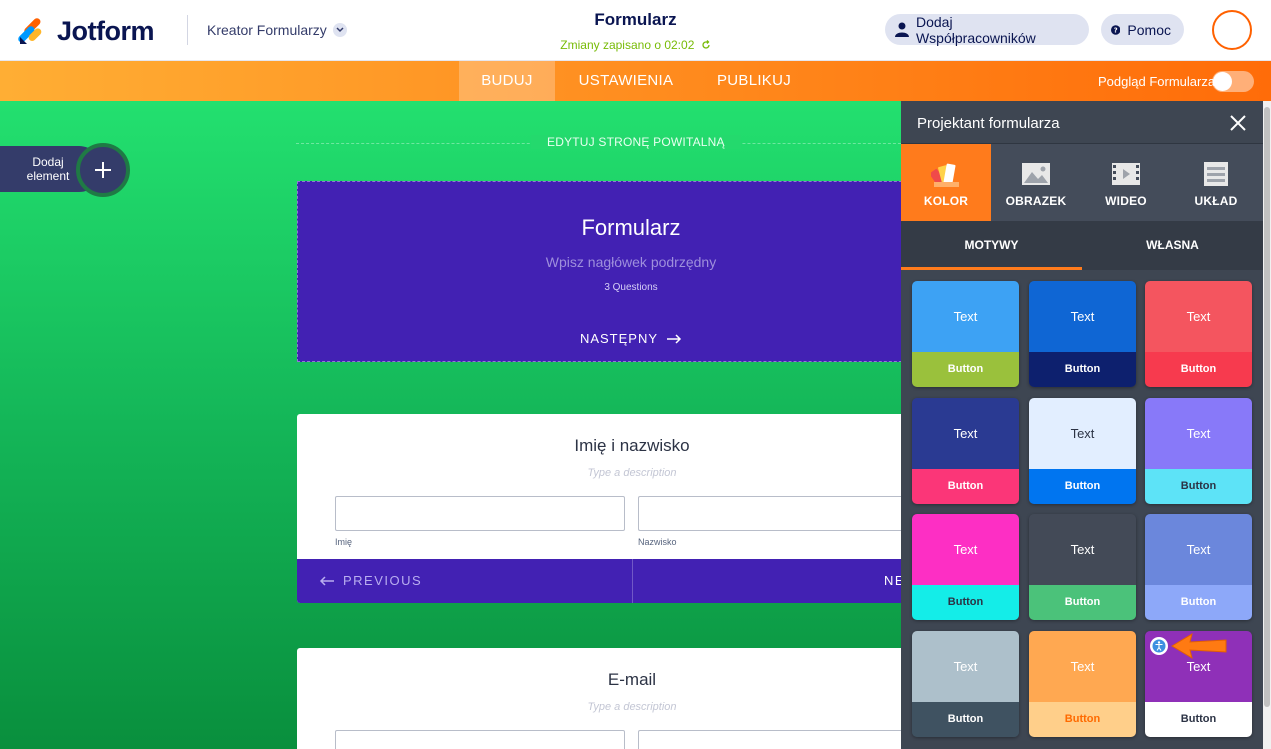  Describe the element at coordinates (1172, 245) in the screenshot. I see `tab-custom: WŁASNA` at that location.